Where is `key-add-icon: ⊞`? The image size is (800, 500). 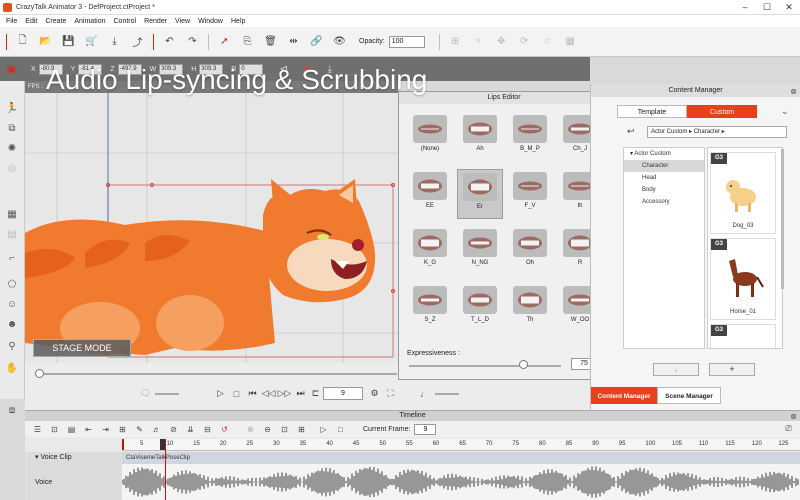 key-add-icon: ⊞ is located at coordinates (122, 429).